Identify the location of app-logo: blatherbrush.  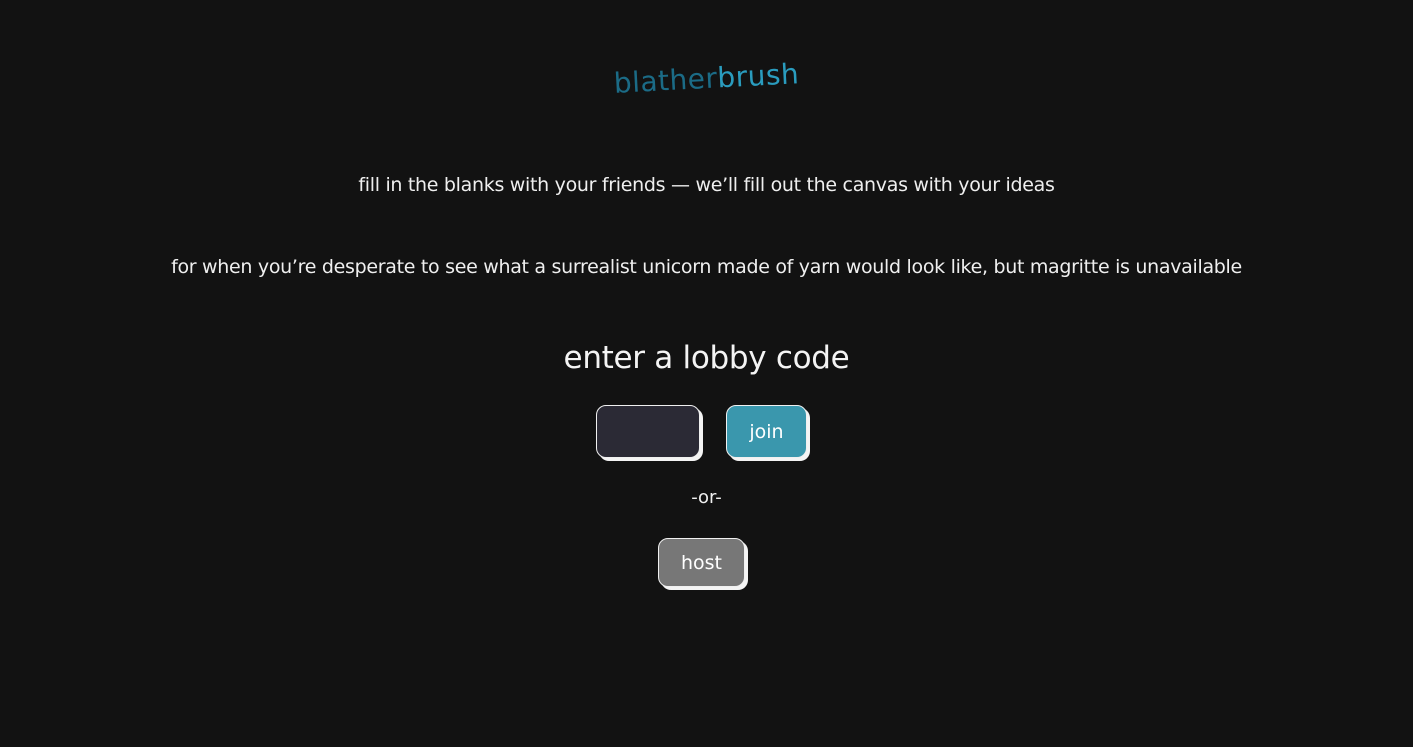
(706, 78).